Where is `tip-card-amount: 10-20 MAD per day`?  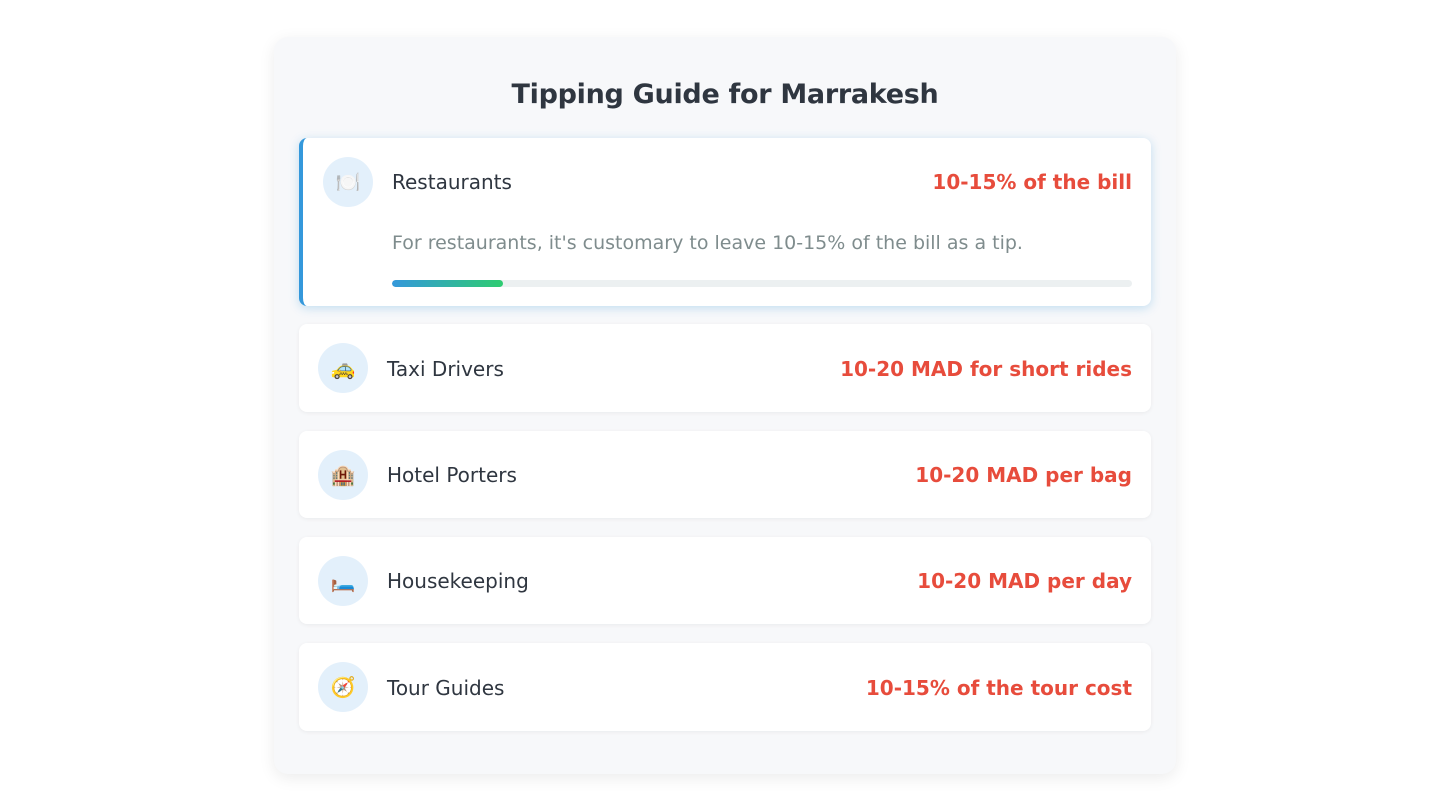 tip-card-amount: 10-20 MAD per day is located at coordinates (1024, 581).